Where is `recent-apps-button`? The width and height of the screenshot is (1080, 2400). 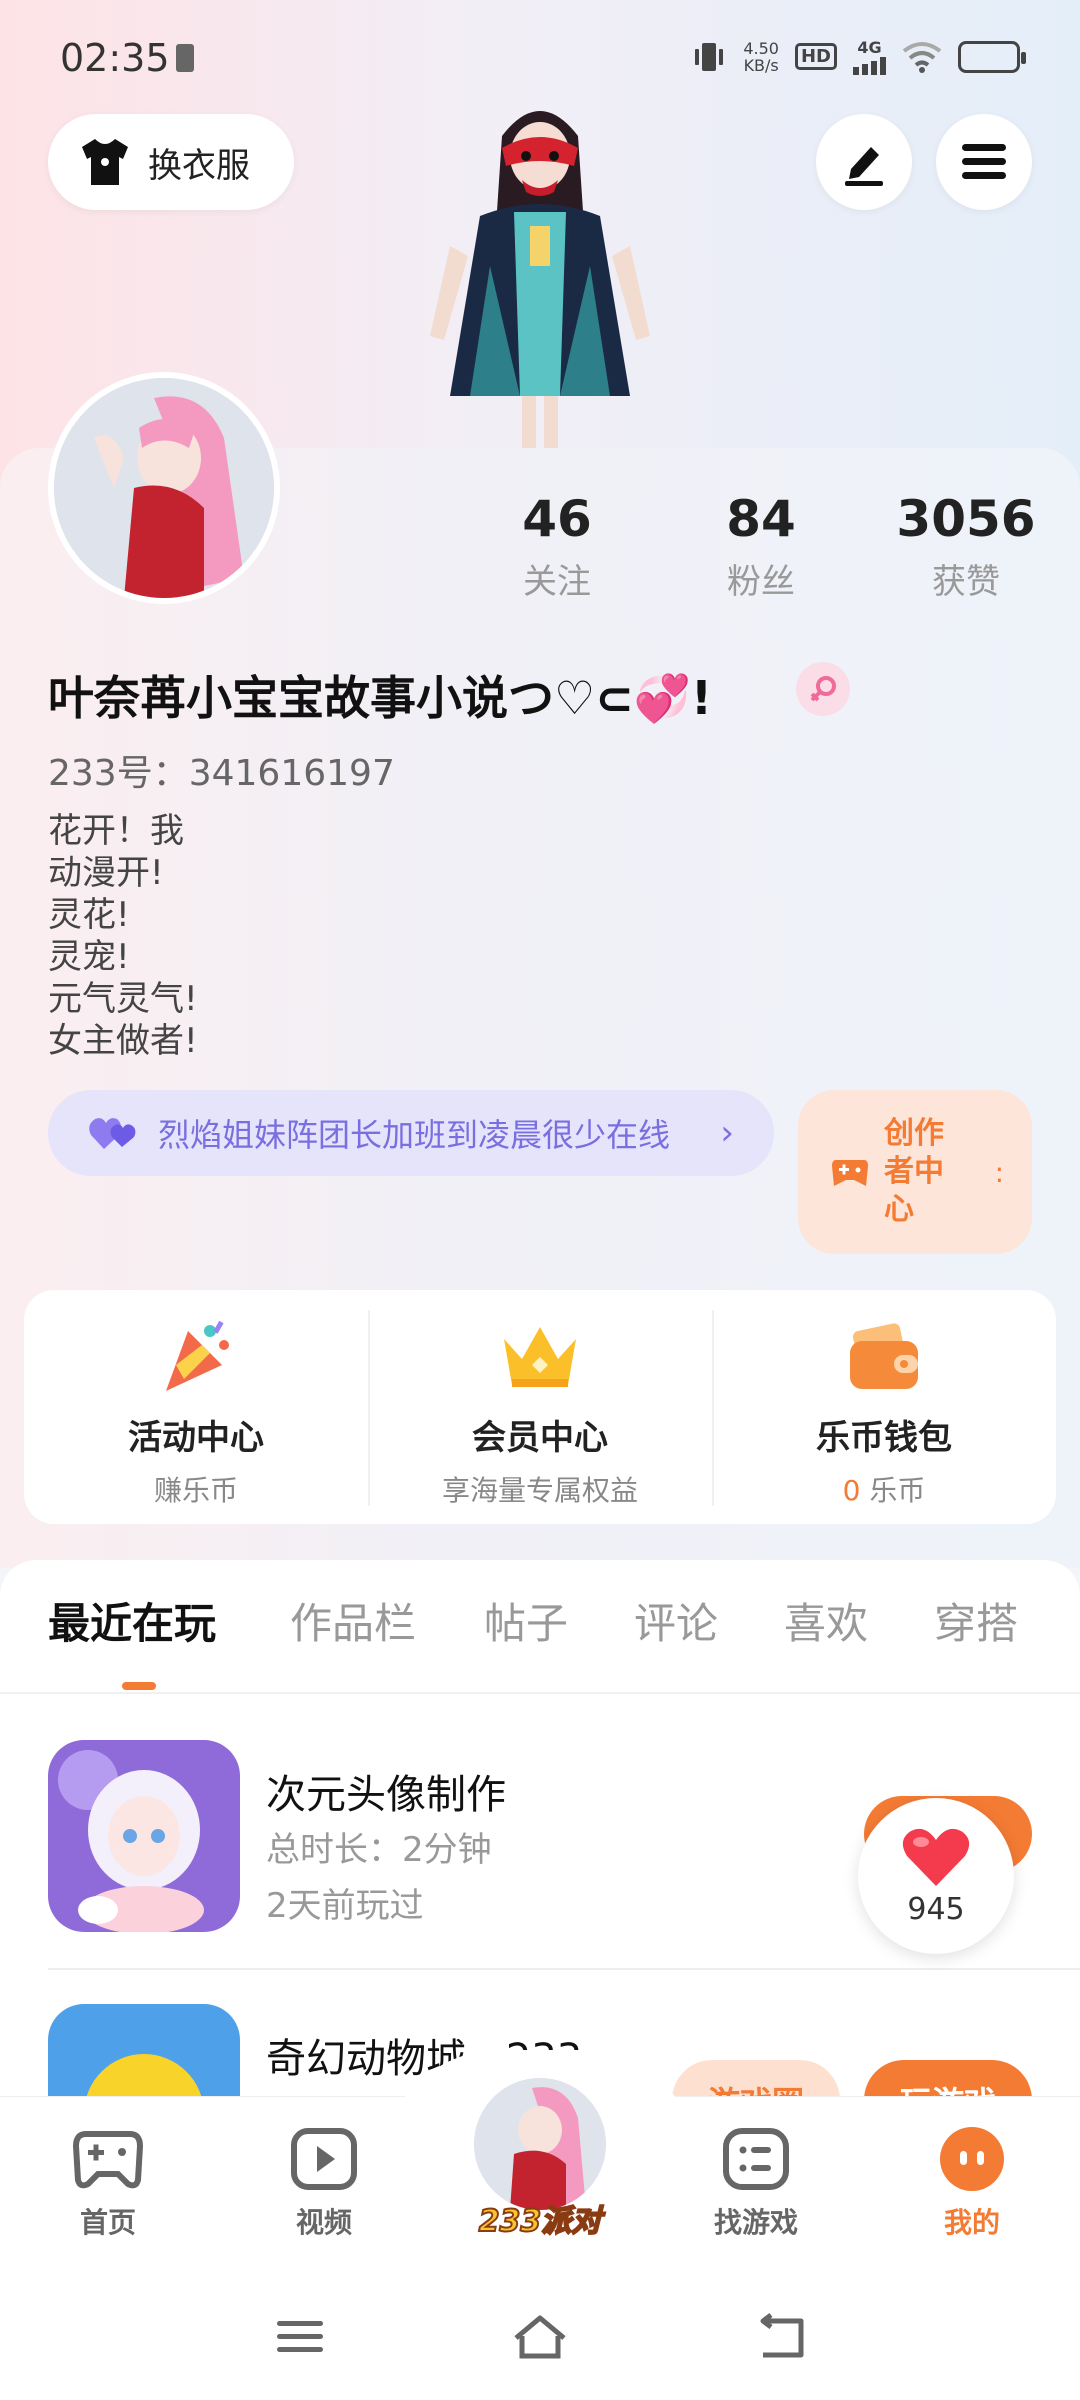
recent-apps-button is located at coordinates (300, 2337).